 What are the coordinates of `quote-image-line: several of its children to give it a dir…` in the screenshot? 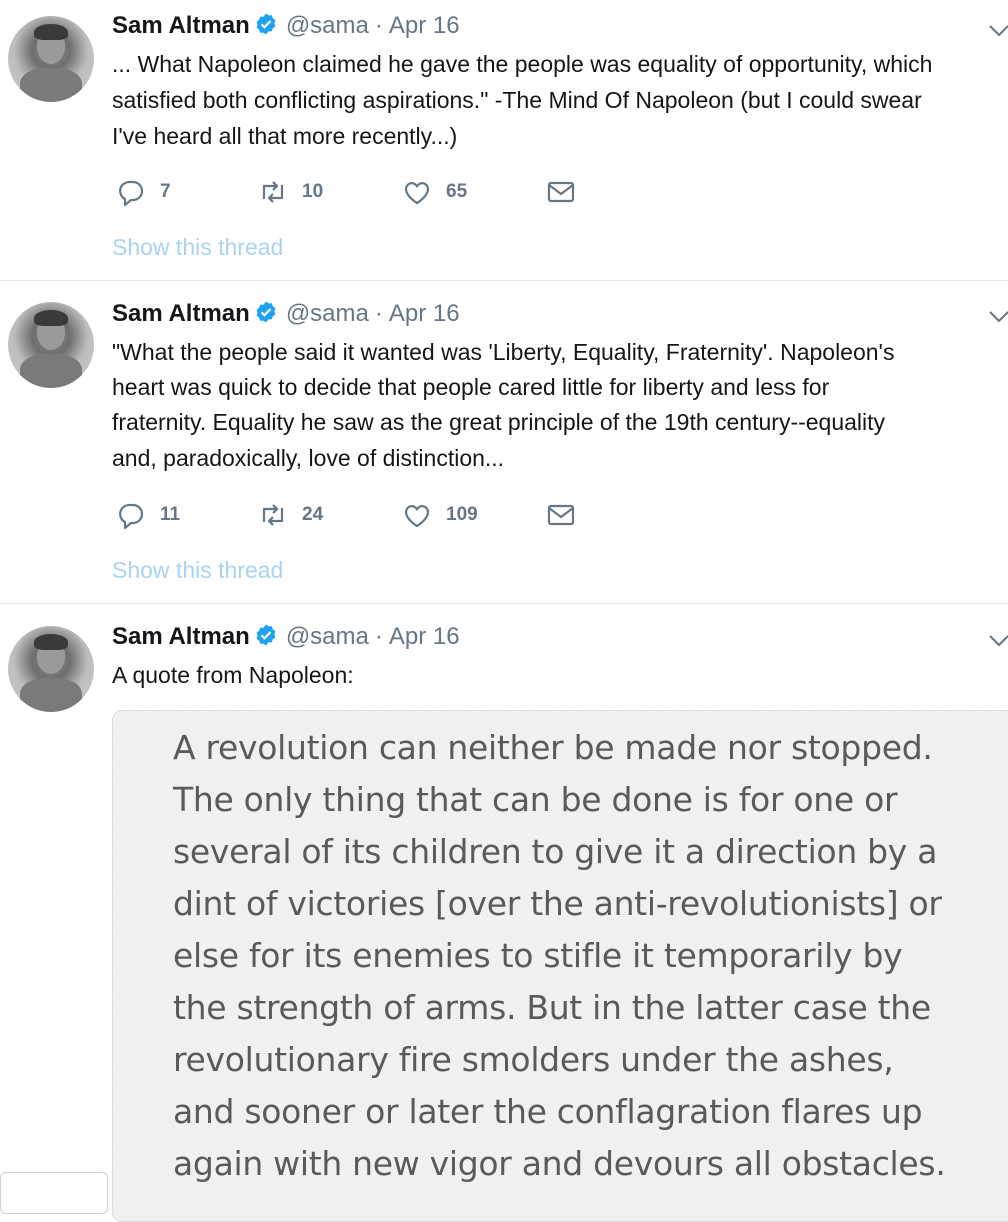 It's located at (555, 851).